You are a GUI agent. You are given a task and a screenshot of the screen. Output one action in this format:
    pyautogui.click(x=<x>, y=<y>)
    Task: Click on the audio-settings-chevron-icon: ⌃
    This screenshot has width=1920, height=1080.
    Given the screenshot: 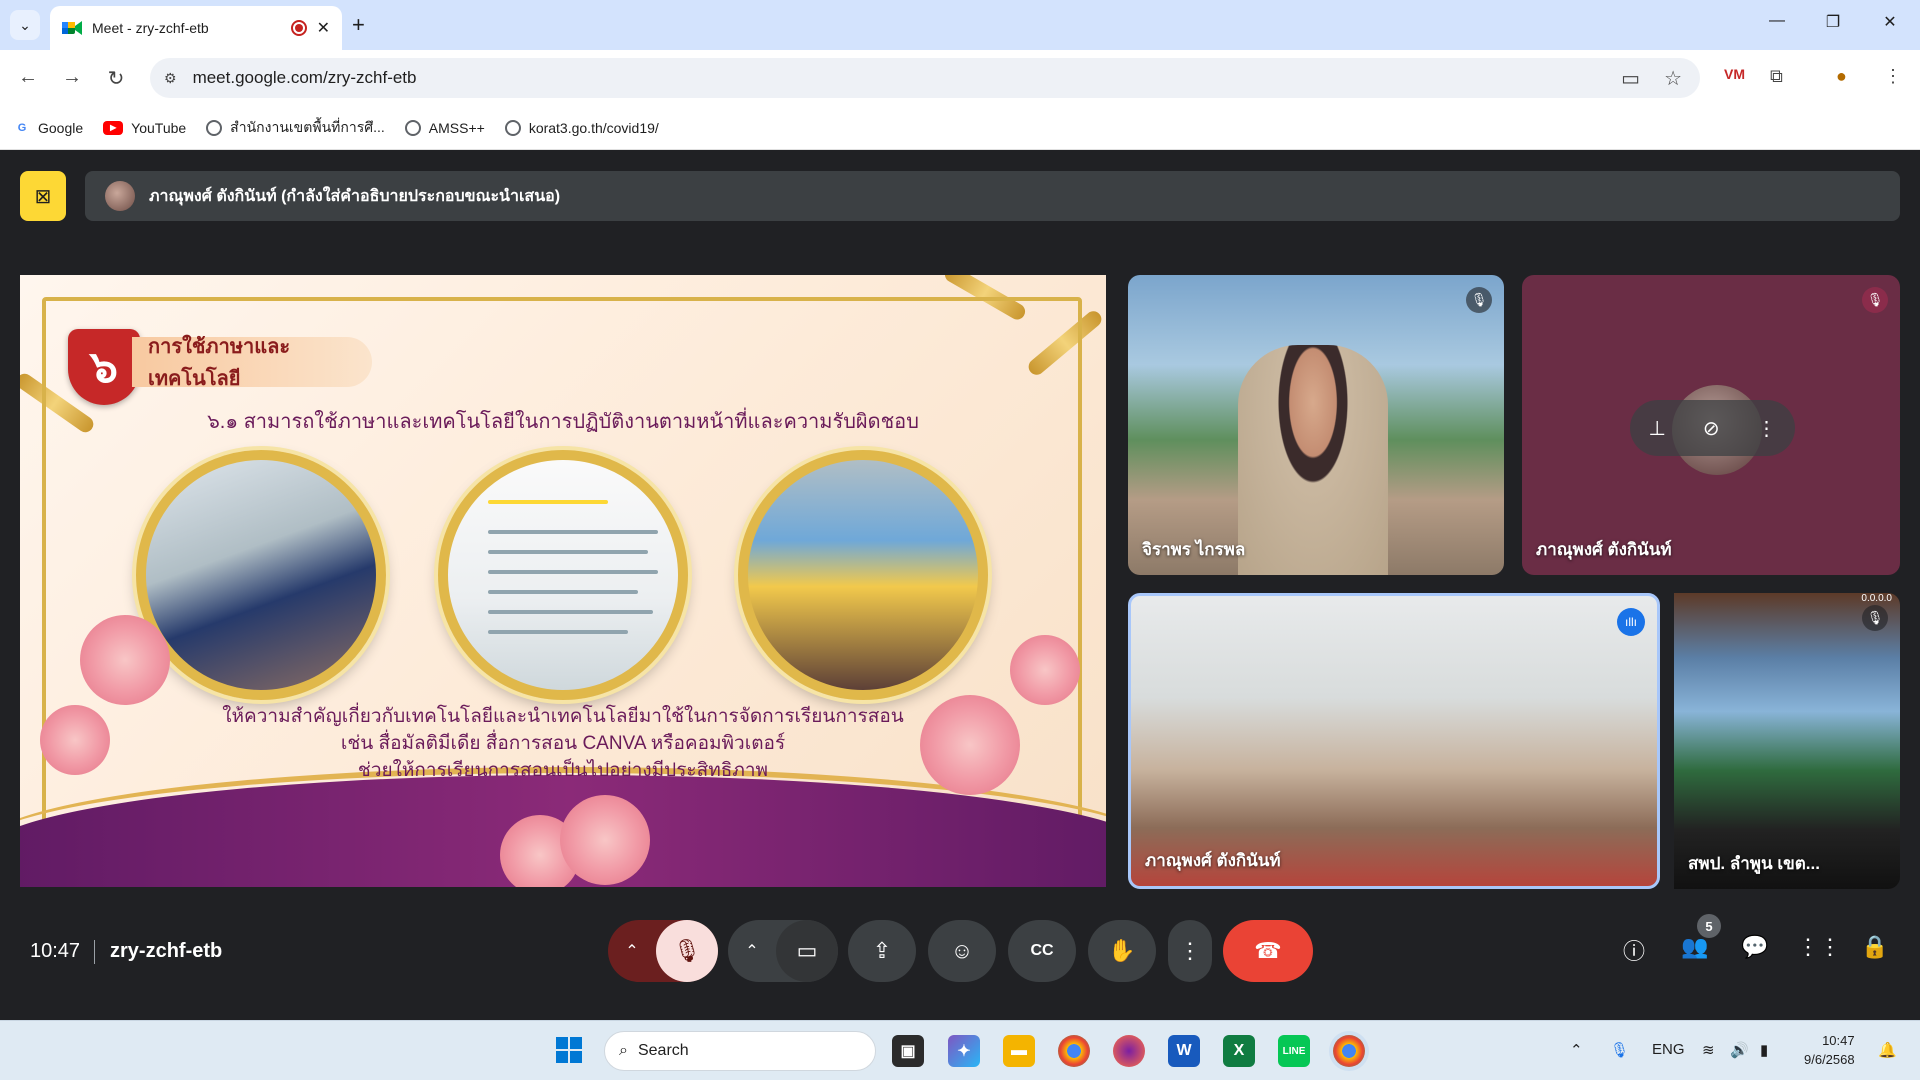 What is the action you would take?
    pyautogui.click(x=632, y=951)
    